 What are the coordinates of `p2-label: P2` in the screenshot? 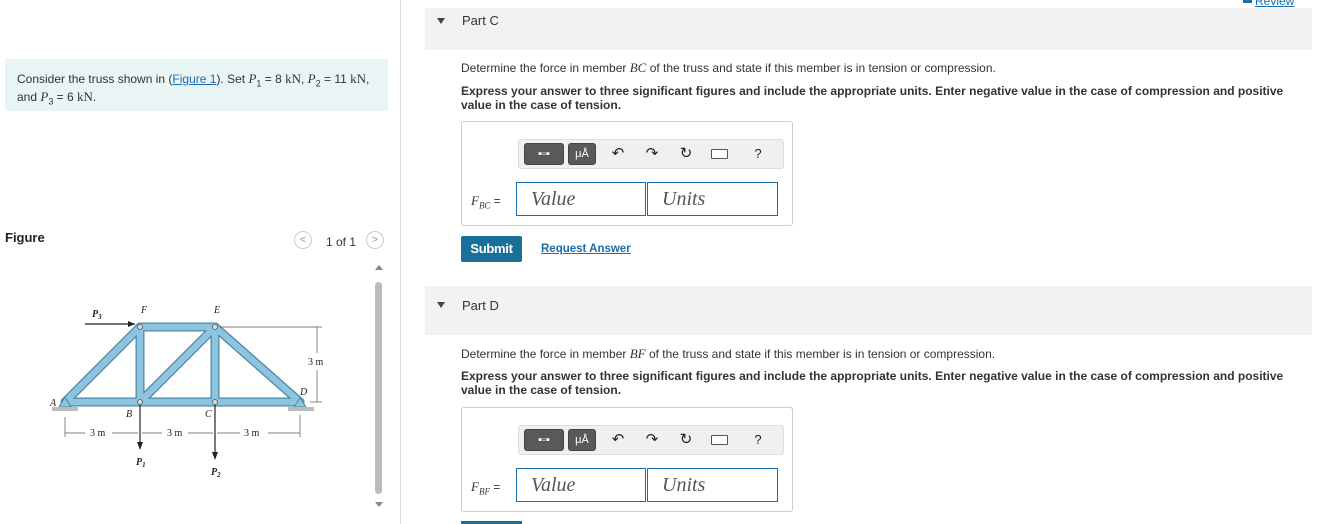 It's located at (216, 473).